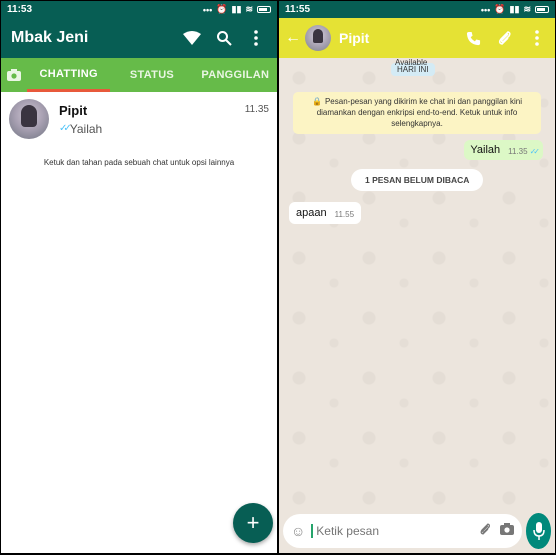 This screenshot has width=556, height=555. I want to click on back-arrow-icon: ←, so click(293, 38).